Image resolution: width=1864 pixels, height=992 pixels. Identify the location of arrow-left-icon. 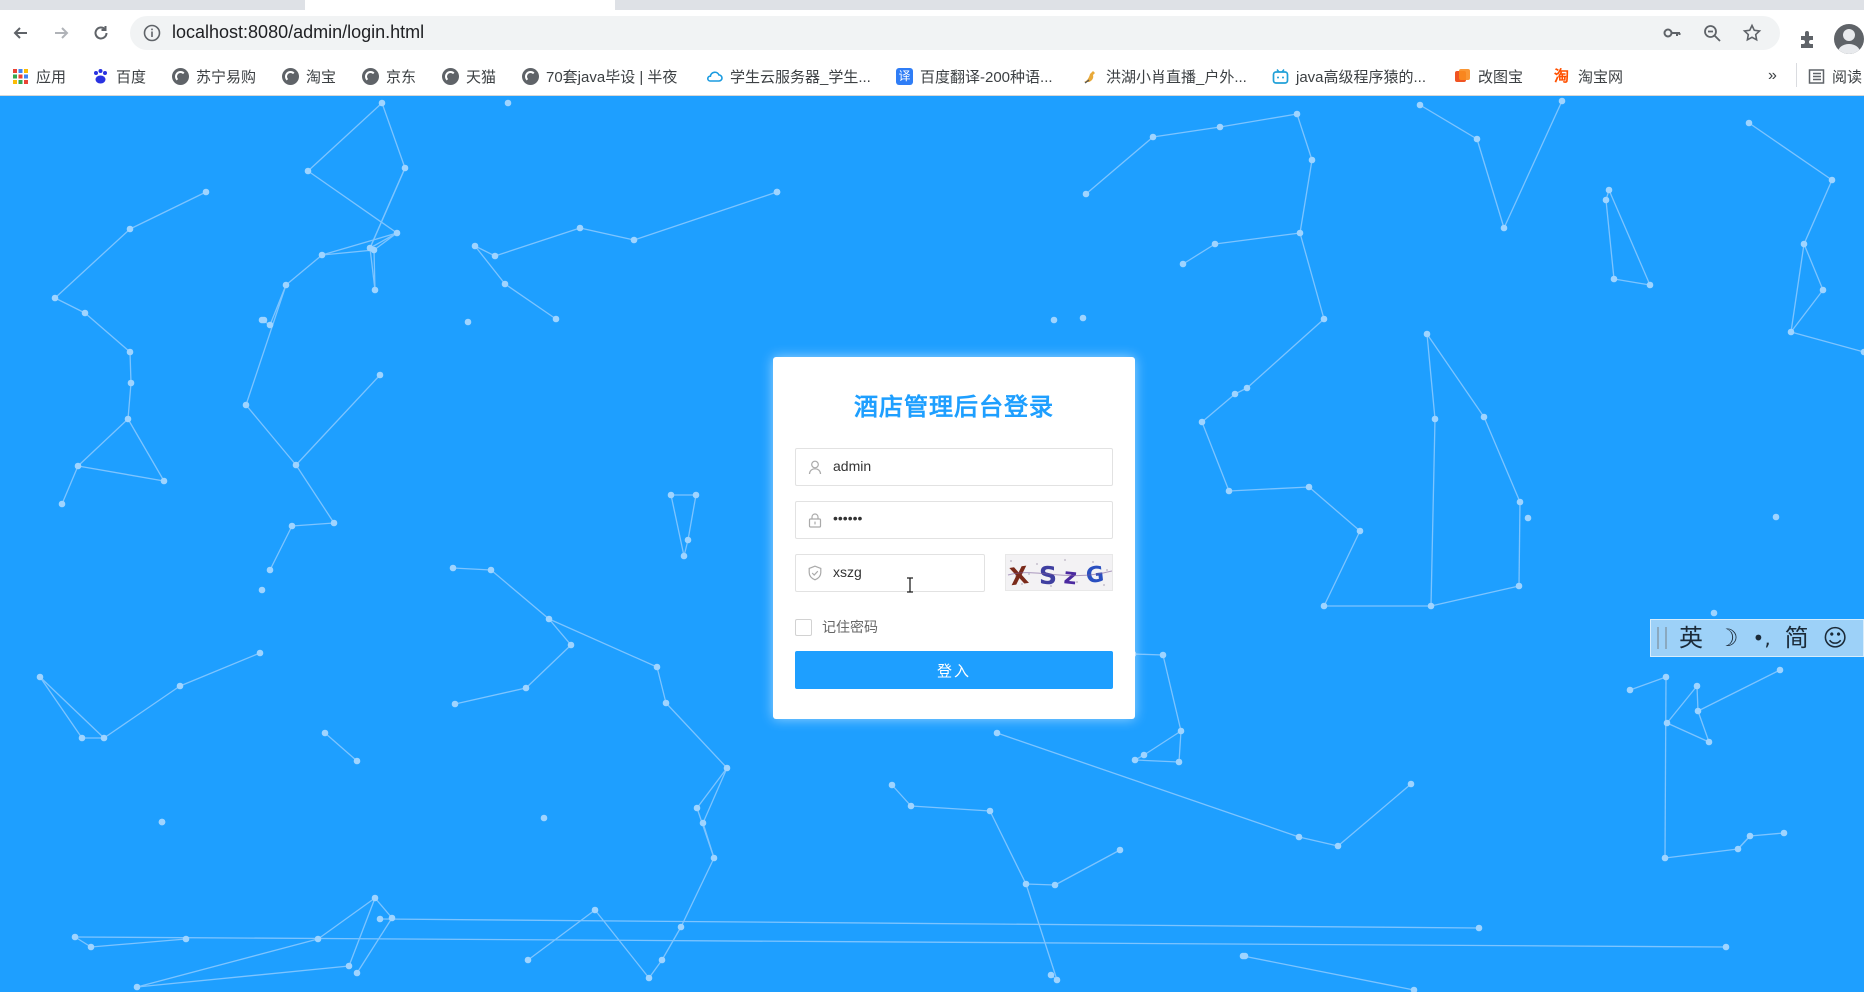
(20, 33).